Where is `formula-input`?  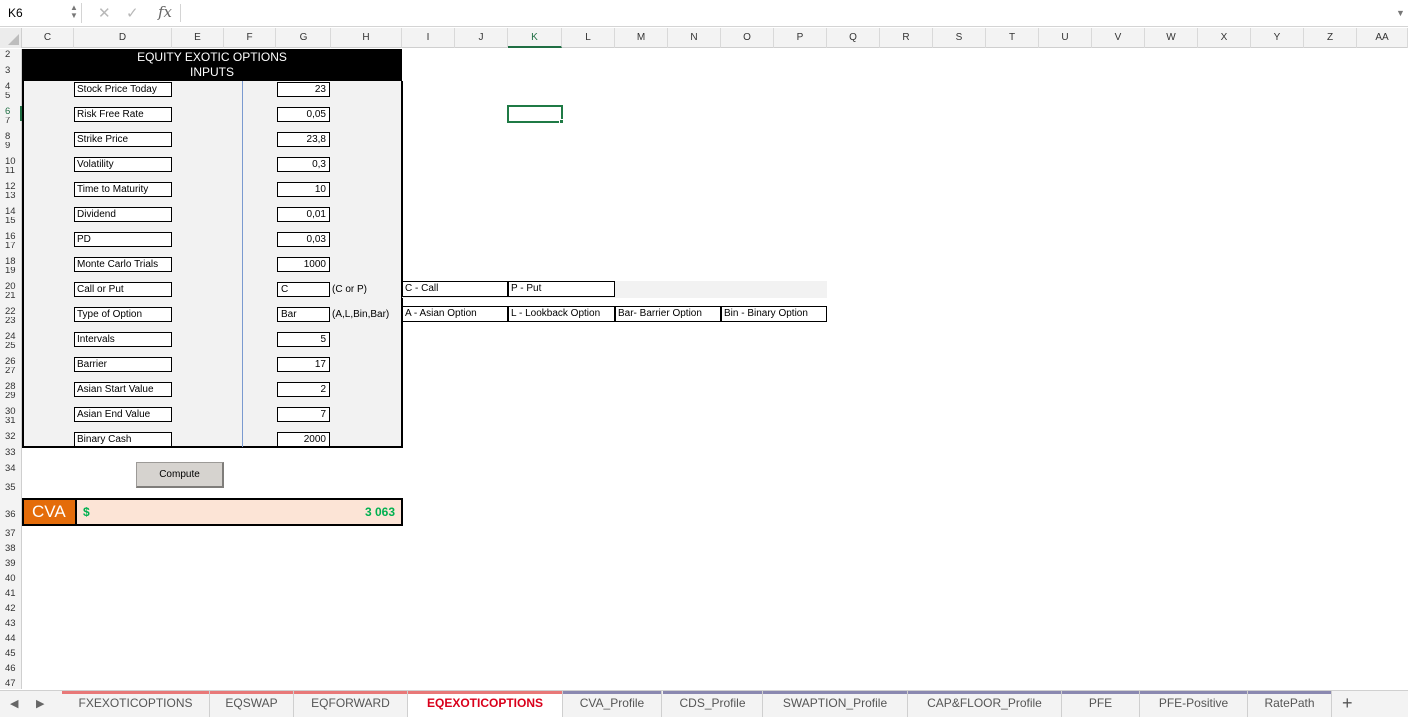 formula-input is located at coordinates (783, 13).